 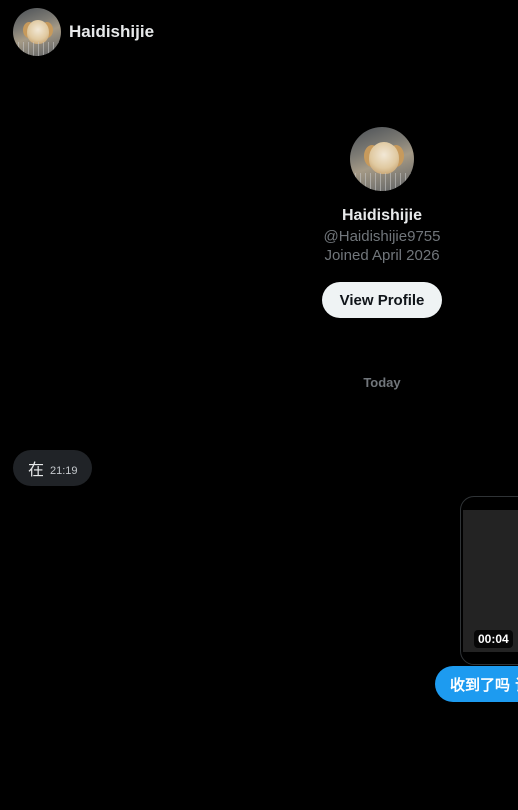 What do you see at coordinates (382, 382) in the screenshot?
I see `date-separator: Today` at bounding box center [382, 382].